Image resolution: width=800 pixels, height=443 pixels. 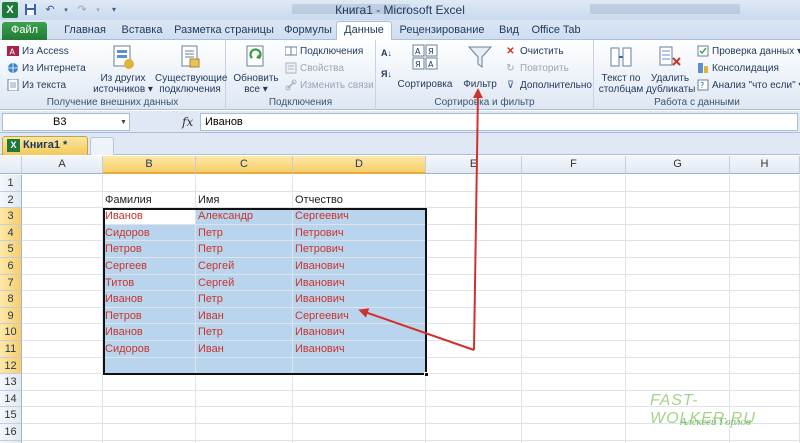 I want to click on cell-g7, so click(x=678, y=283).